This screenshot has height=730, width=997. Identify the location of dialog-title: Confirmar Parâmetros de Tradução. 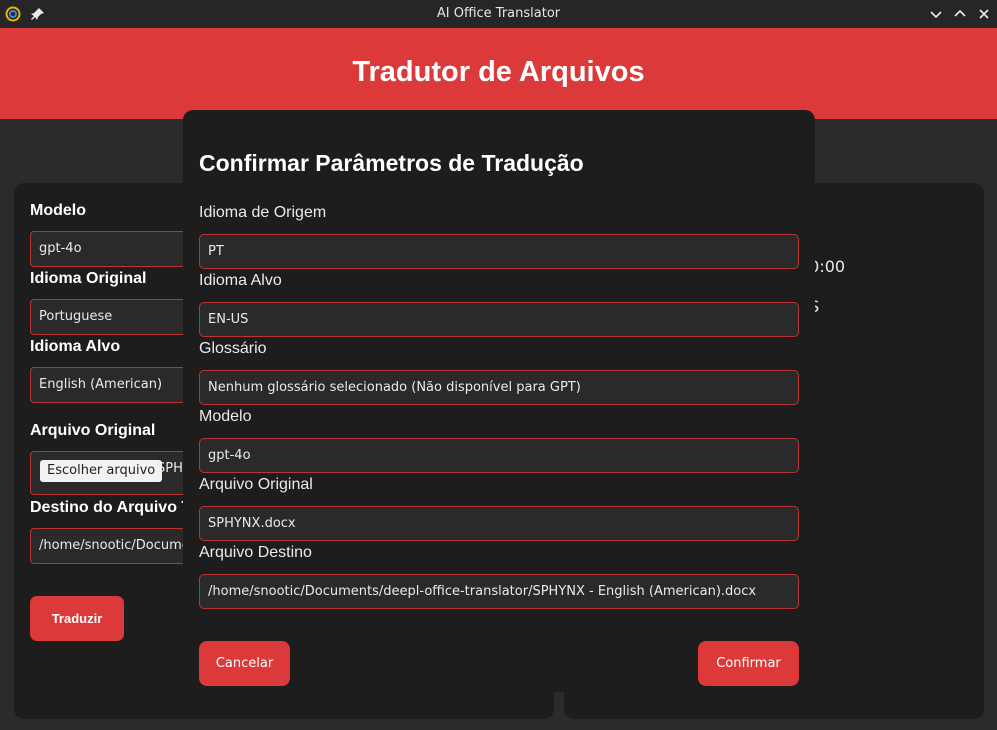
(391, 163).